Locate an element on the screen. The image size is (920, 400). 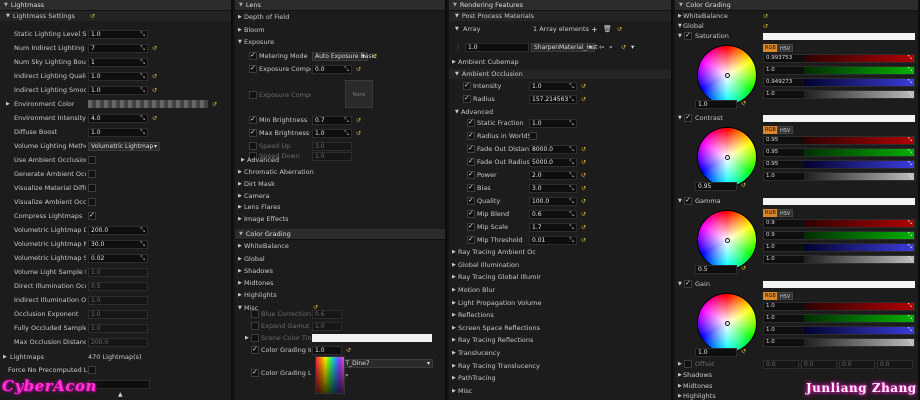
environment-color-swatch is located at coordinates (148, 104).